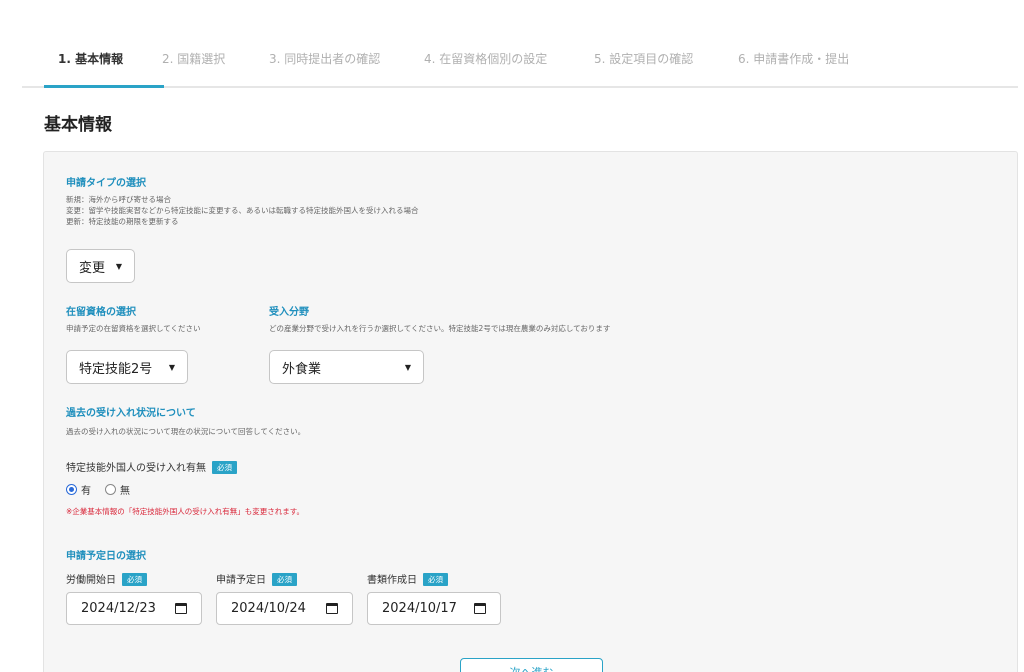 Image resolution: width=1024 pixels, height=672 pixels. What do you see at coordinates (643, 58) in the screenshot?
I see `step-confirm-settings: 5. 設定項目の確認` at bounding box center [643, 58].